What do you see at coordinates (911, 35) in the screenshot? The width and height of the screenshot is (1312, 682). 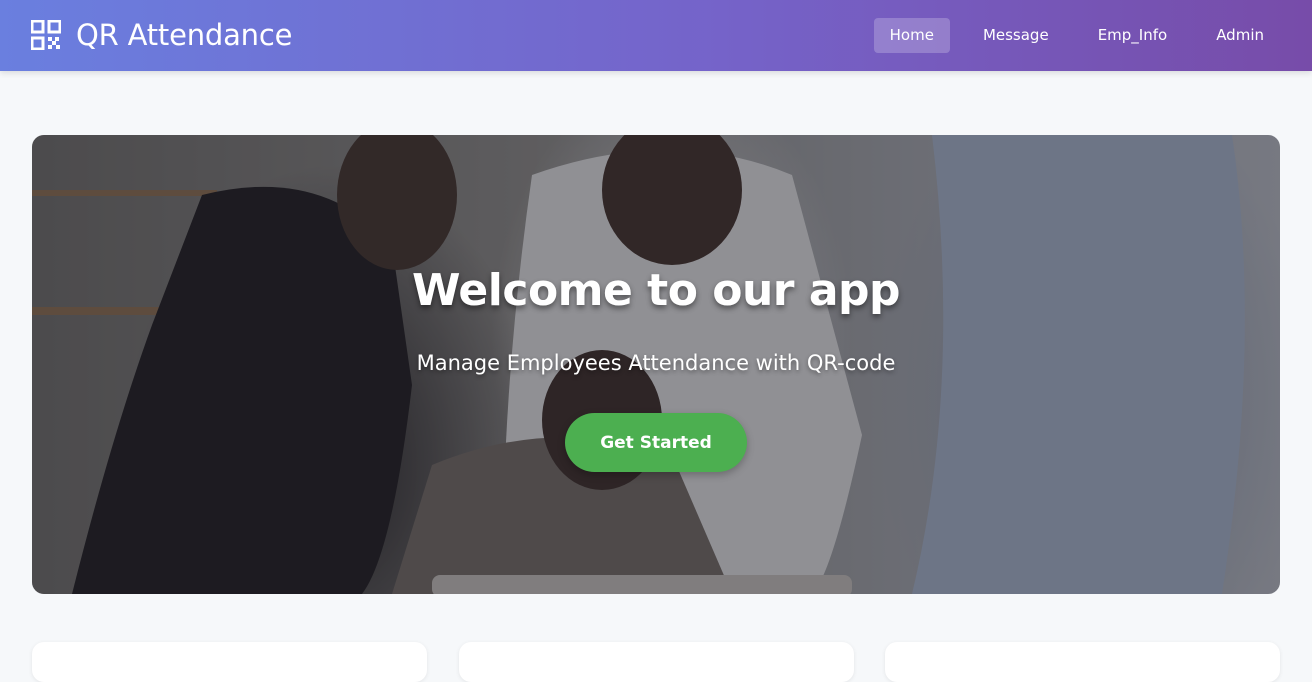 I see `nav-link-home: Home` at bounding box center [911, 35].